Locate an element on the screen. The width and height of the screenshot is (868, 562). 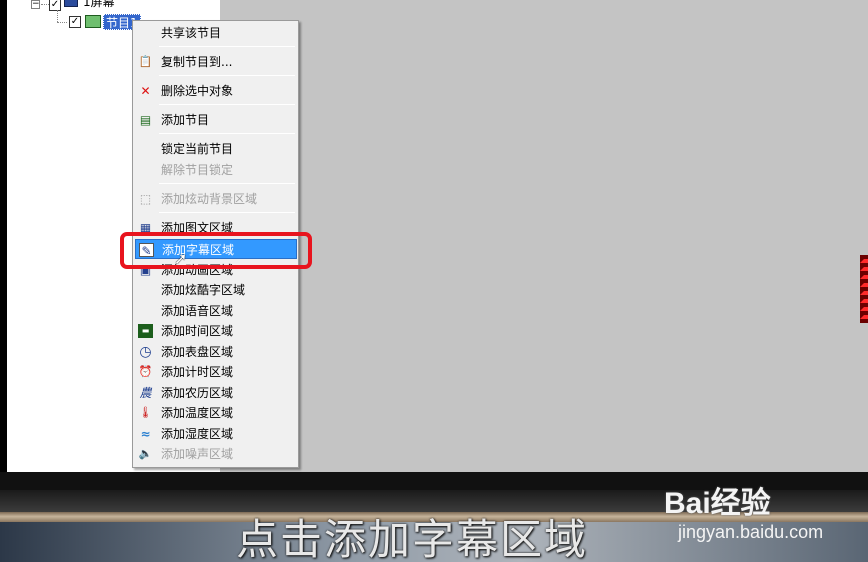
menu-item-label: 添加时间区域 is located at coordinates (197, 331).